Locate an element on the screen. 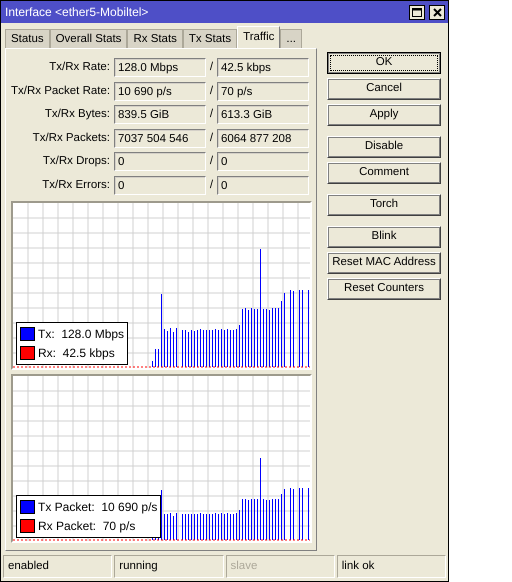  action-button: Cancel is located at coordinates (384, 89).